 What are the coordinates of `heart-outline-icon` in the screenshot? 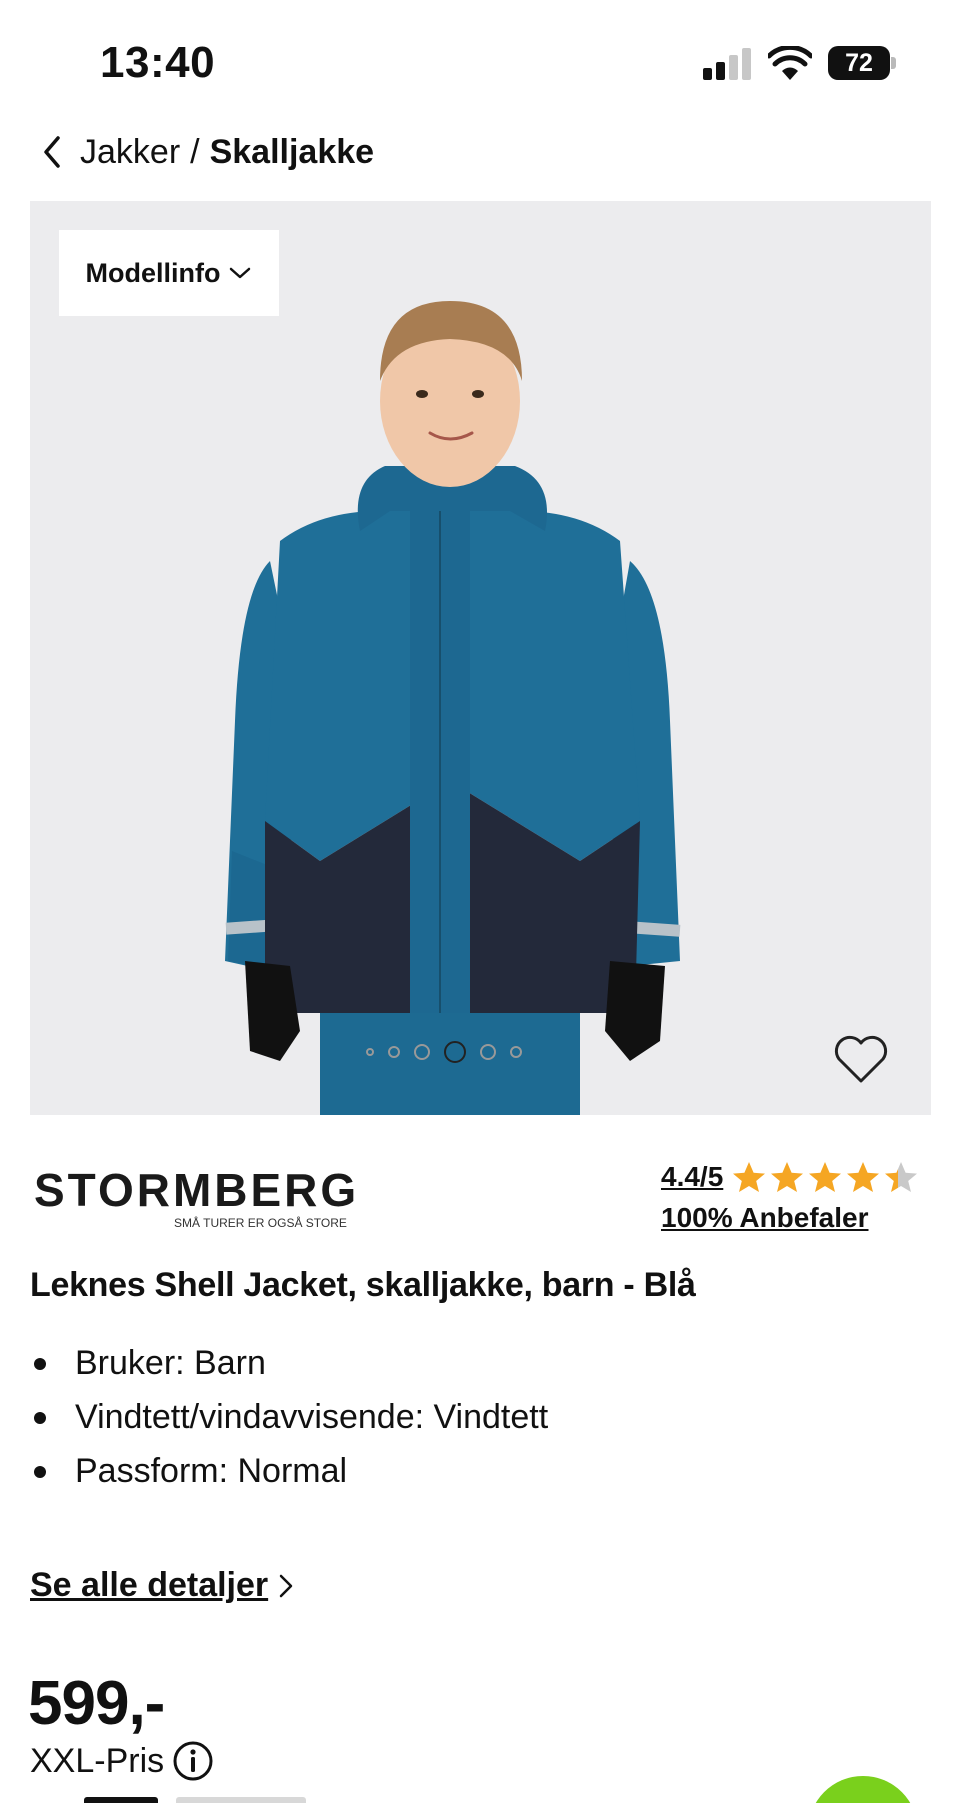 It's located at (861, 1059).